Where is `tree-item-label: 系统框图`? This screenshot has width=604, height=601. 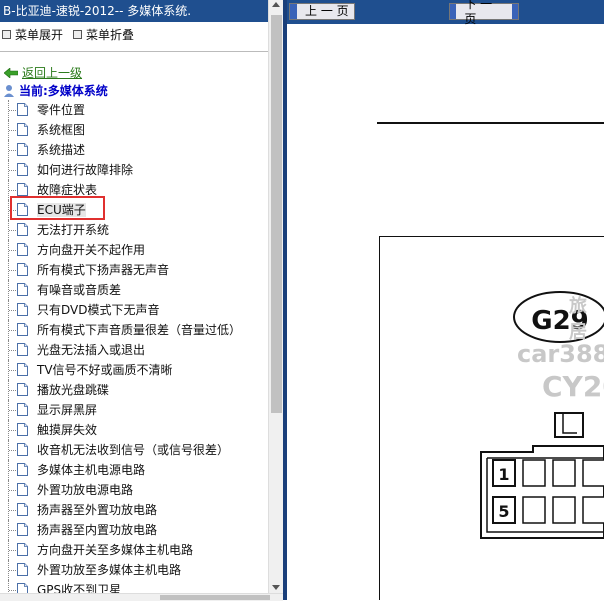
tree-item-label: 系统框图 is located at coordinates (61, 130).